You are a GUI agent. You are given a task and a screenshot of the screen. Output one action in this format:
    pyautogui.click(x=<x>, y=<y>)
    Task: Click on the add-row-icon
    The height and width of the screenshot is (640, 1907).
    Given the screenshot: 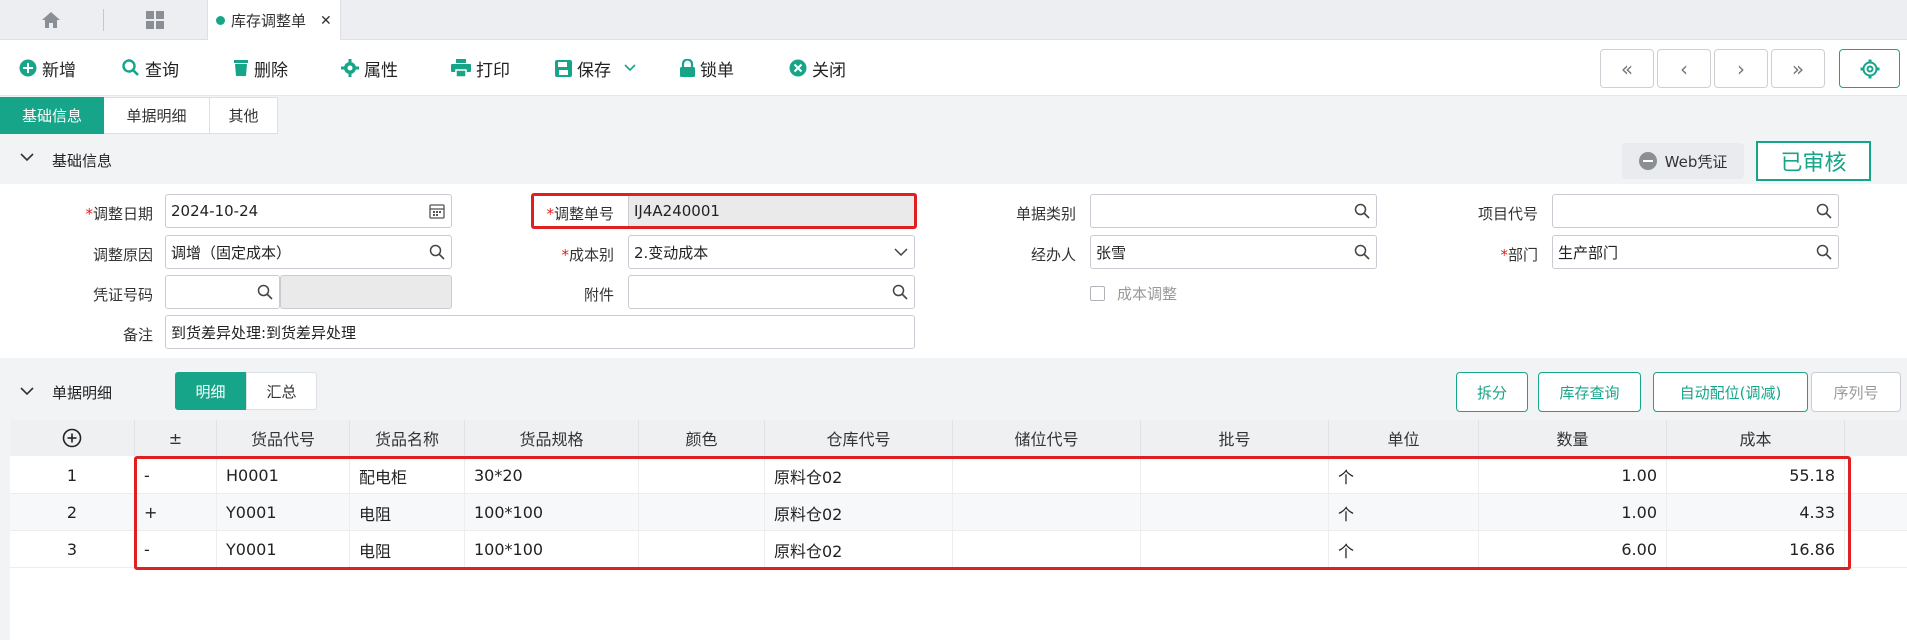 What is the action you would take?
    pyautogui.click(x=72, y=438)
    